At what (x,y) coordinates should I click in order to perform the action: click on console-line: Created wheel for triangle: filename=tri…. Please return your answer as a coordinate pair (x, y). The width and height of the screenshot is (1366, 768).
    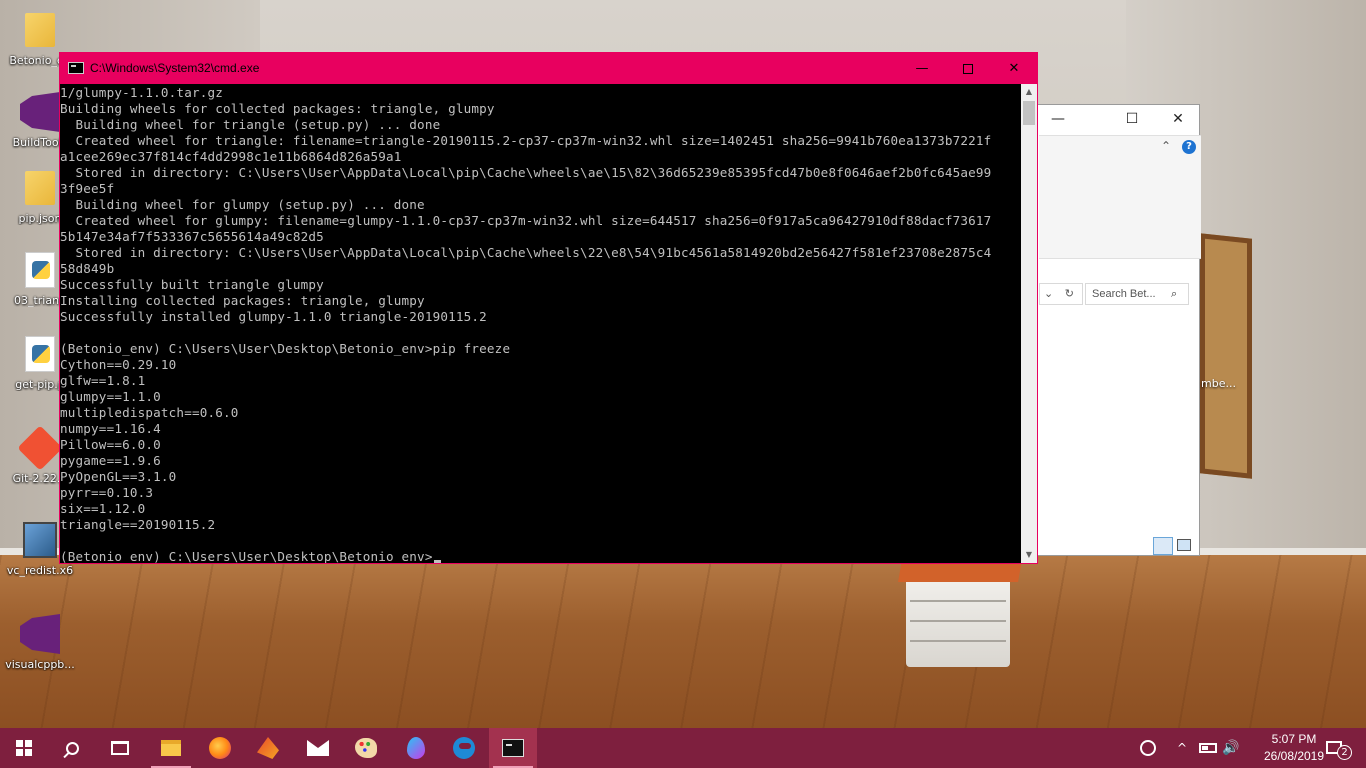
    Looking at the image, I should click on (526, 140).